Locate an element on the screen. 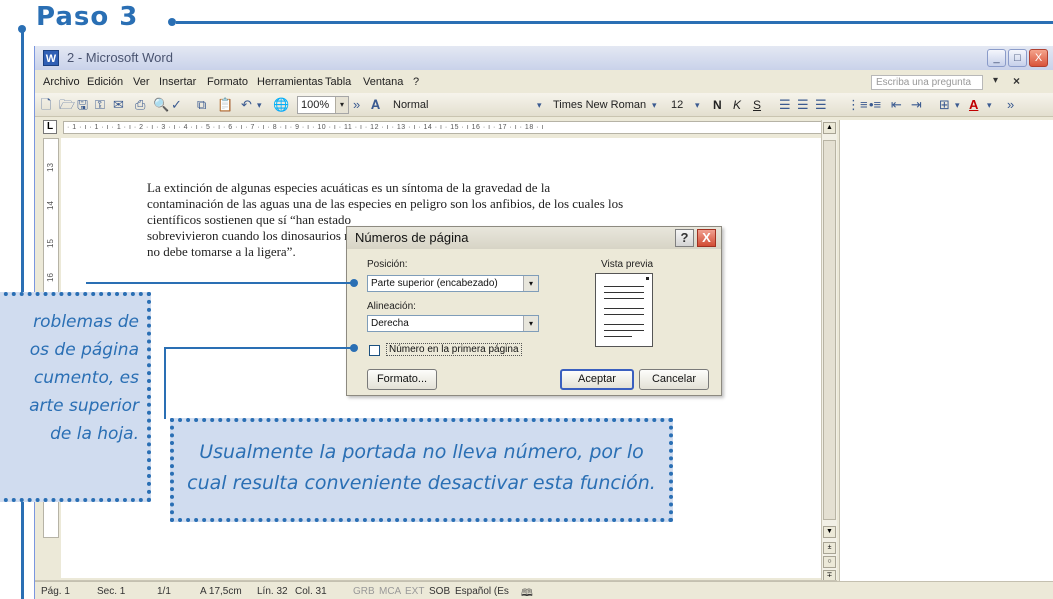 The width and height of the screenshot is (1053, 599). styles-pane-icon: 𝐀 is located at coordinates (375, 105).